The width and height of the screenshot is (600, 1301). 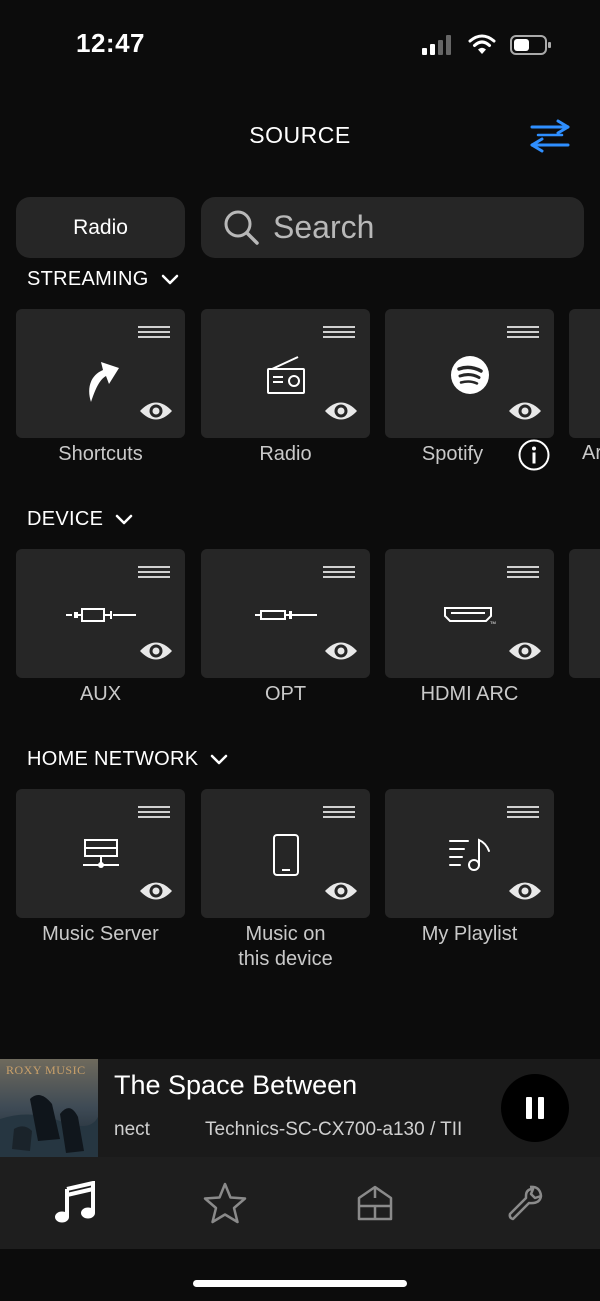 I want to click on source-tile-music-server, so click(x=100, y=853).